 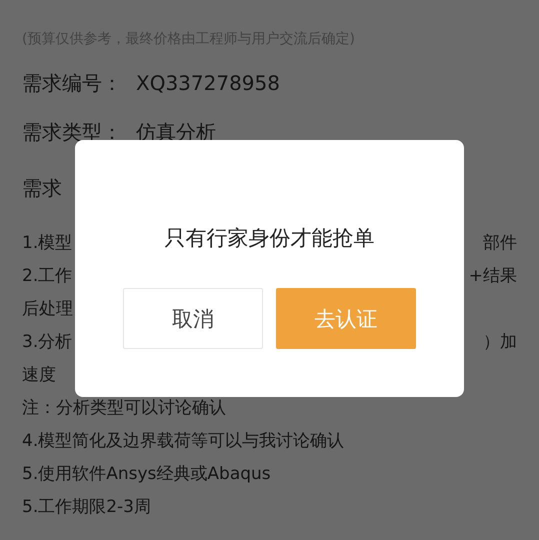 What do you see at coordinates (47, 309) in the screenshot?
I see `description-text: 后处理` at bounding box center [47, 309].